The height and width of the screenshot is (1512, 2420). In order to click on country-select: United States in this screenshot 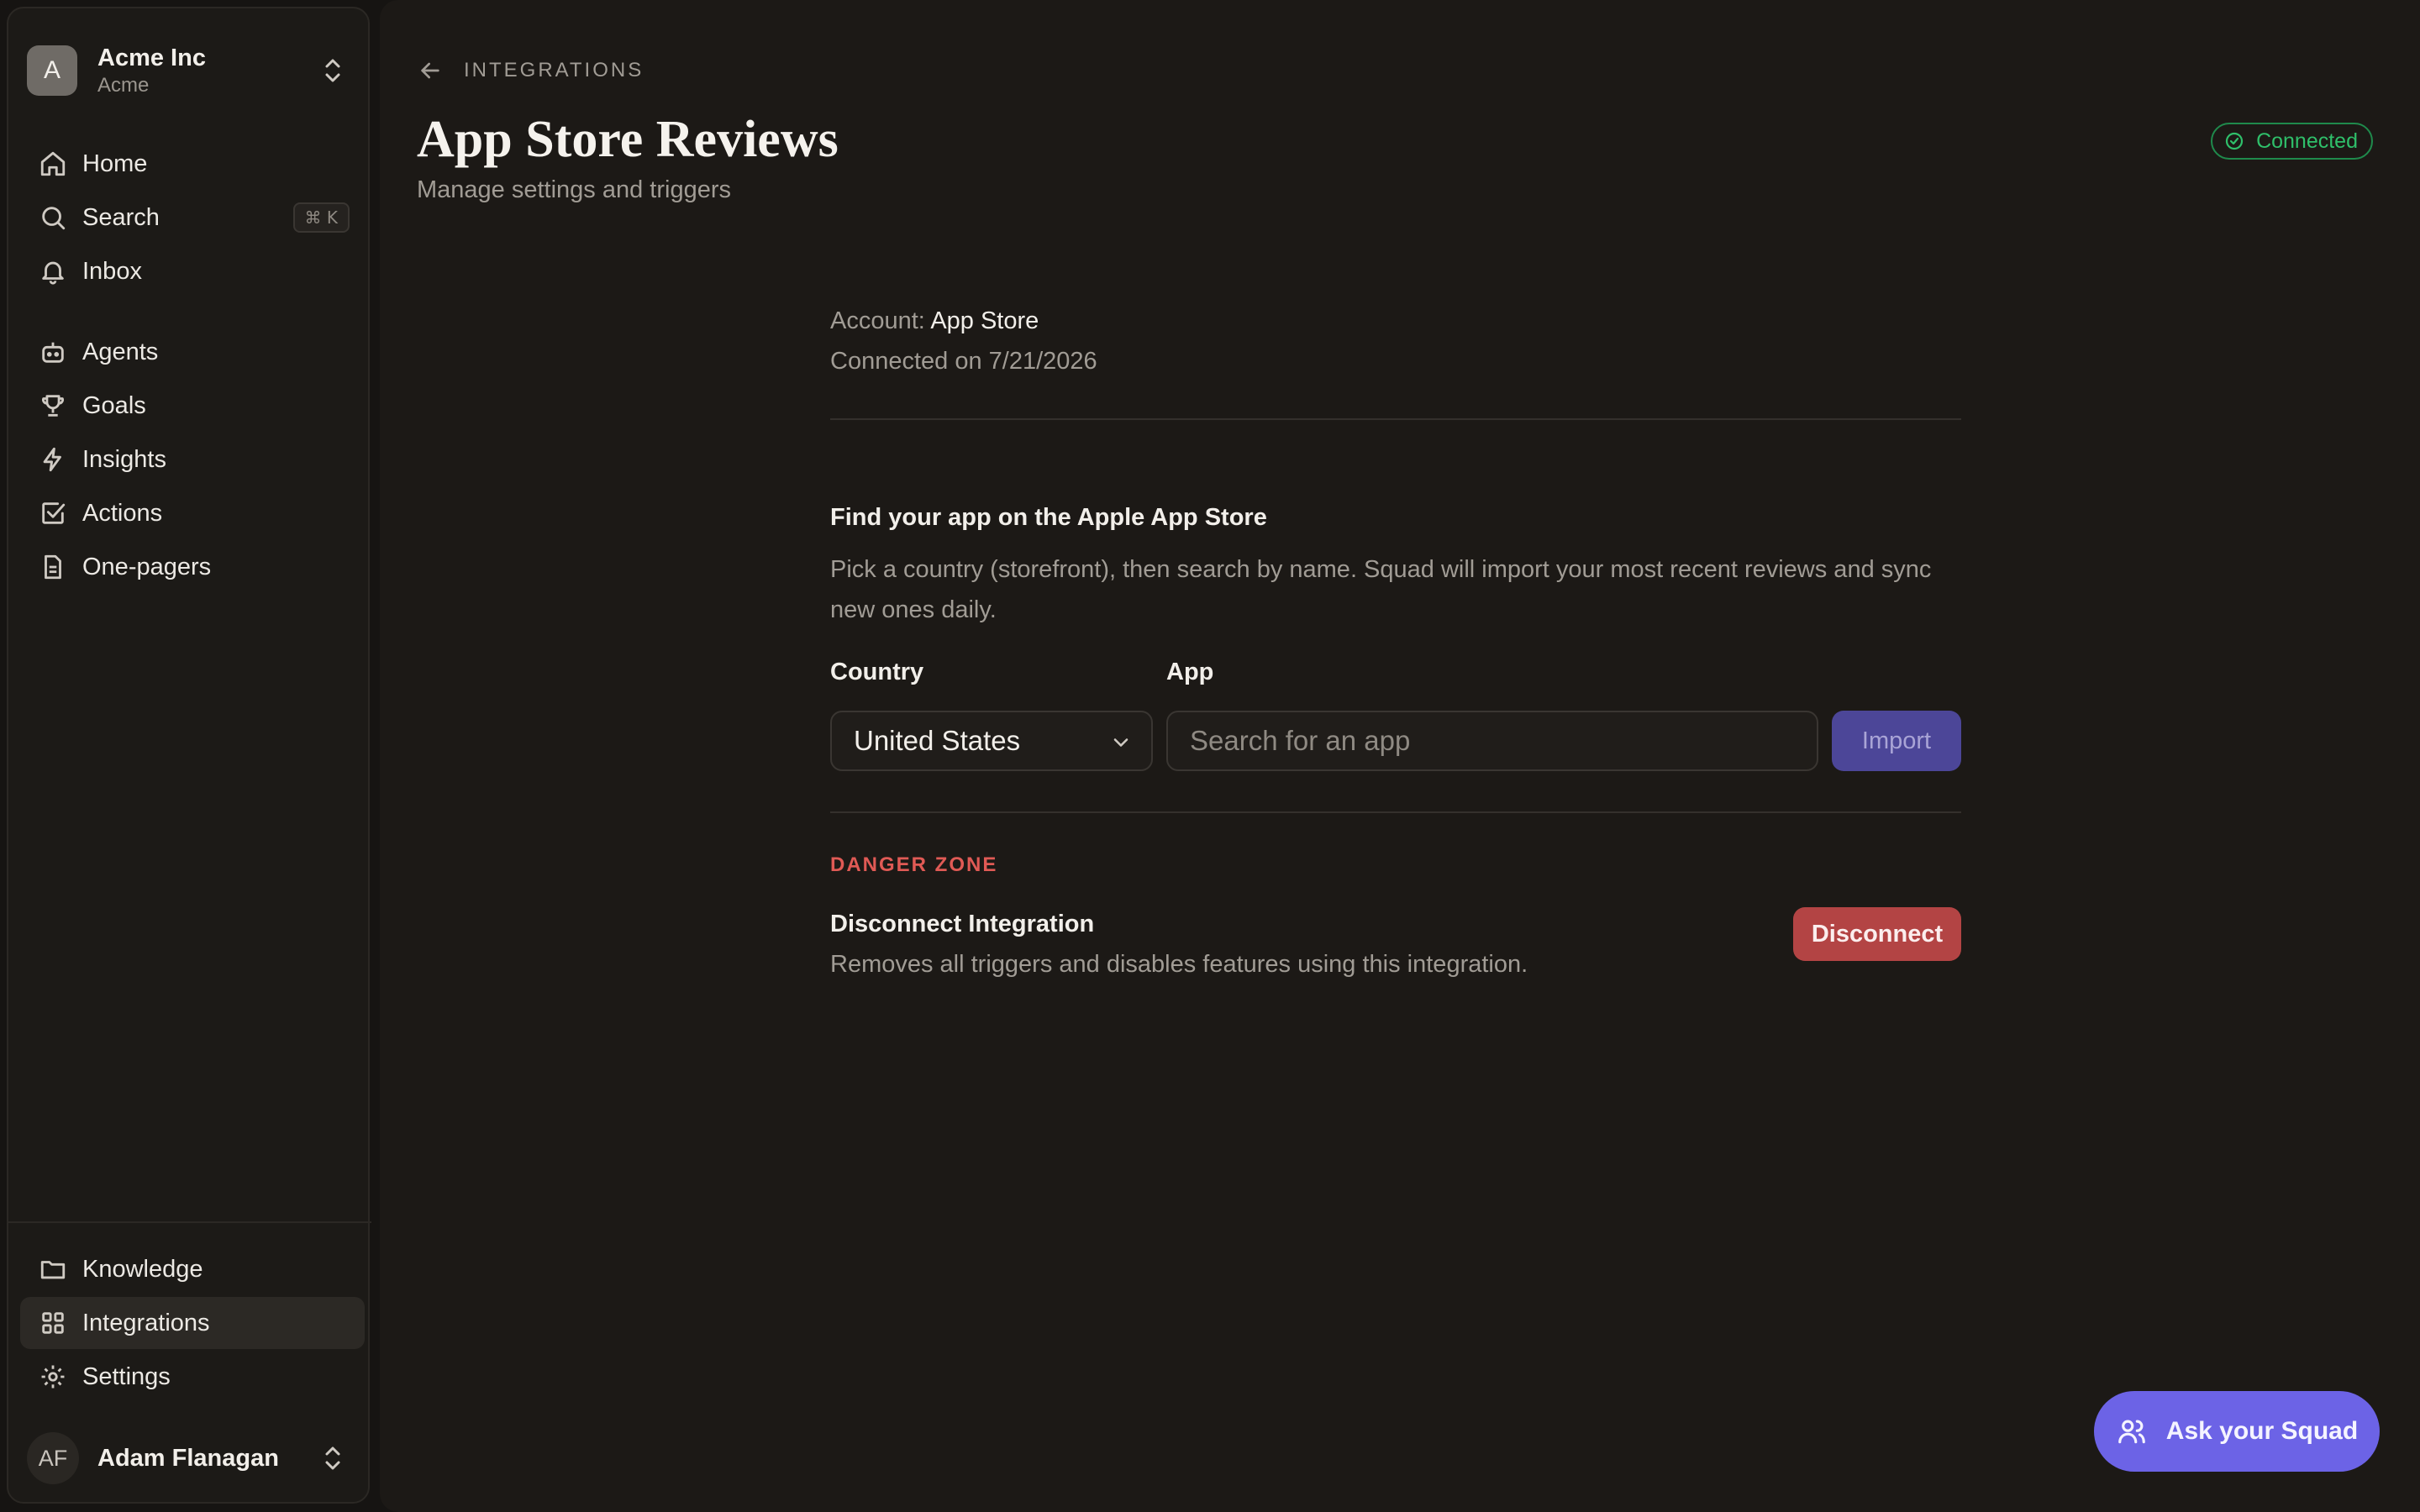, I will do `click(992, 741)`.